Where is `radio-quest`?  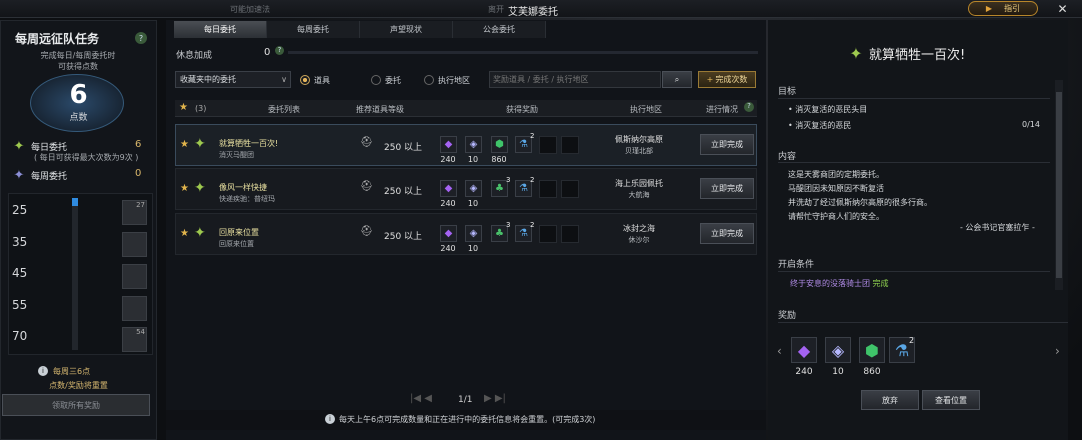 radio-quest is located at coordinates (376, 80).